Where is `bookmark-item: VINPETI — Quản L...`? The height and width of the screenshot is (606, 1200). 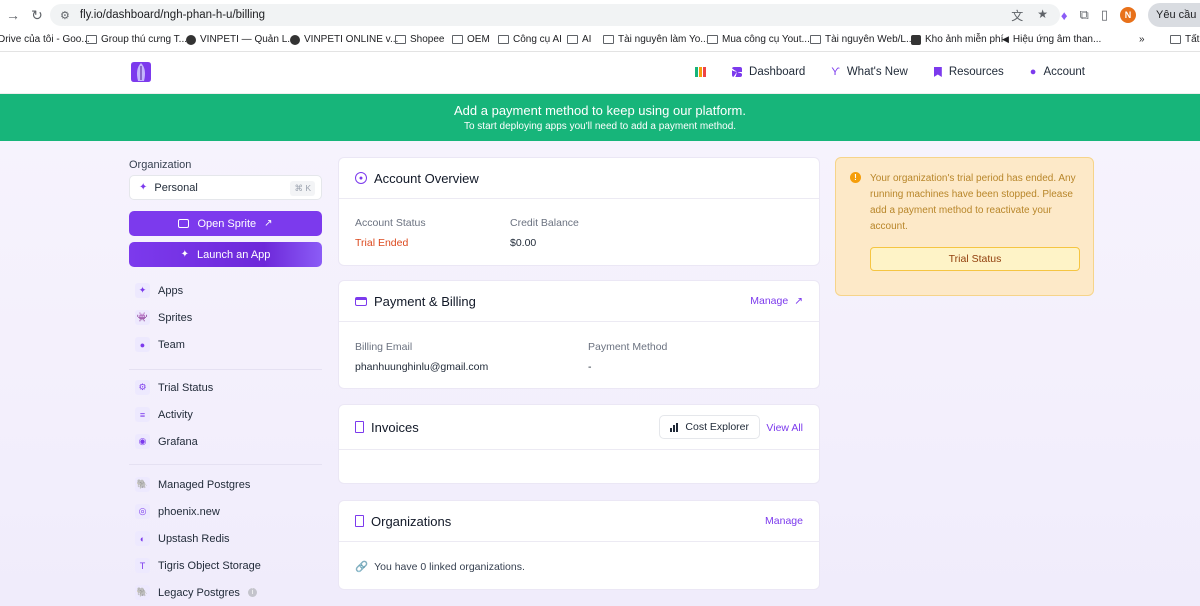 bookmark-item: VINPETI — Quản L... is located at coordinates (241, 39).